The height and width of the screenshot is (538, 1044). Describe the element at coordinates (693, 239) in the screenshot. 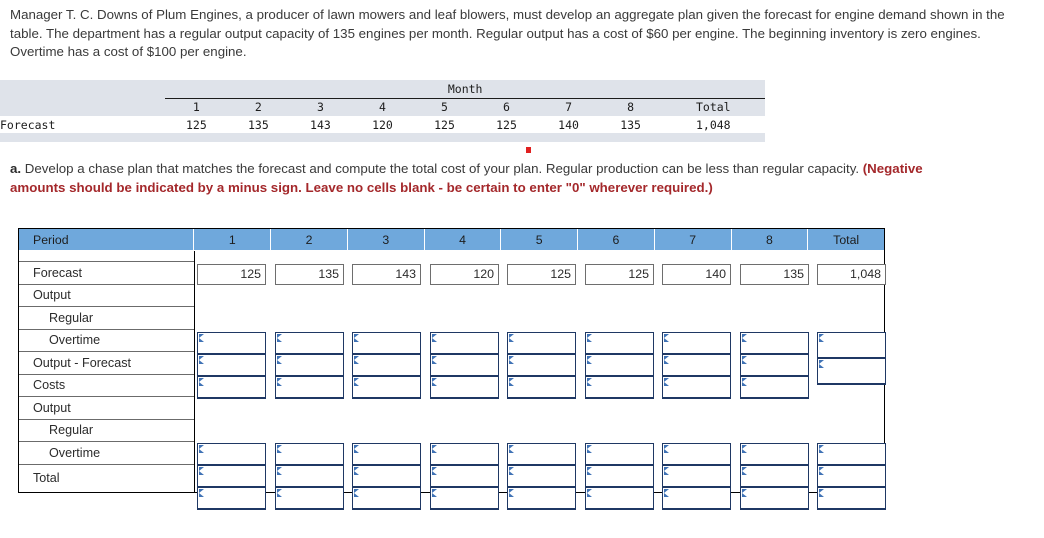

I see `header-period-7: 7` at that location.